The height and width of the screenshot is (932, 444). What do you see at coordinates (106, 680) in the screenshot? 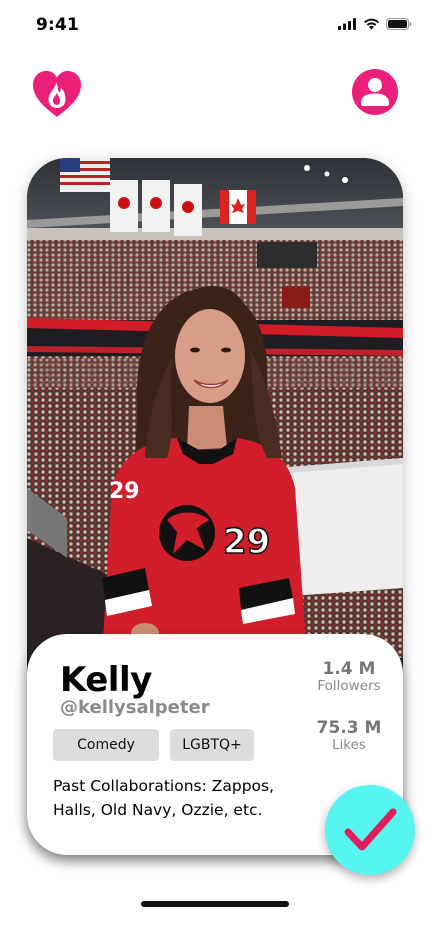
I see `profile-name: Kelly` at bounding box center [106, 680].